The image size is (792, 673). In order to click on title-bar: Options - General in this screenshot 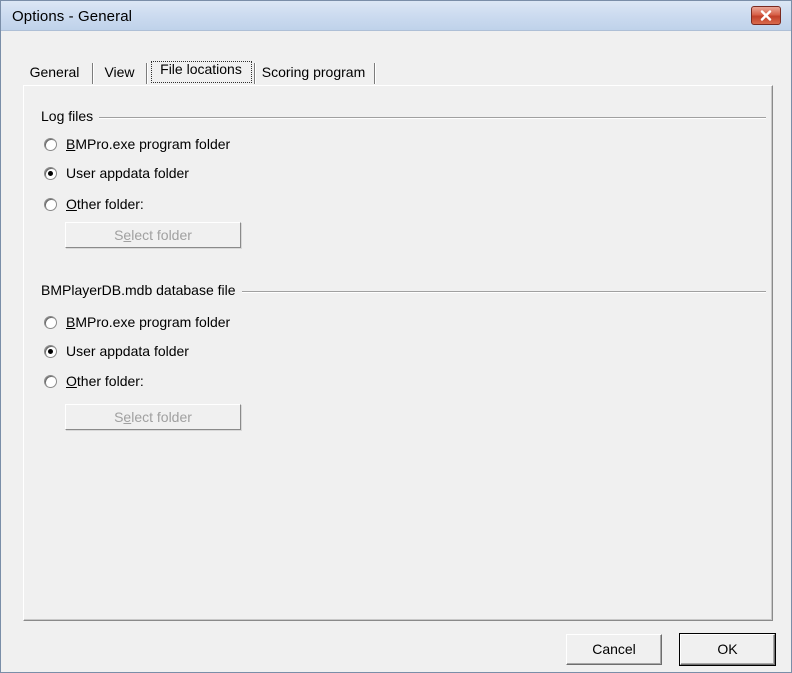, I will do `click(396, 16)`.